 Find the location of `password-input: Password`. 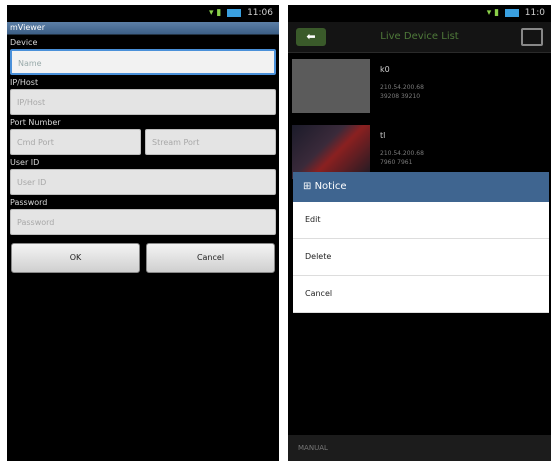

password-input: Password is located at coordinates (143, 222).